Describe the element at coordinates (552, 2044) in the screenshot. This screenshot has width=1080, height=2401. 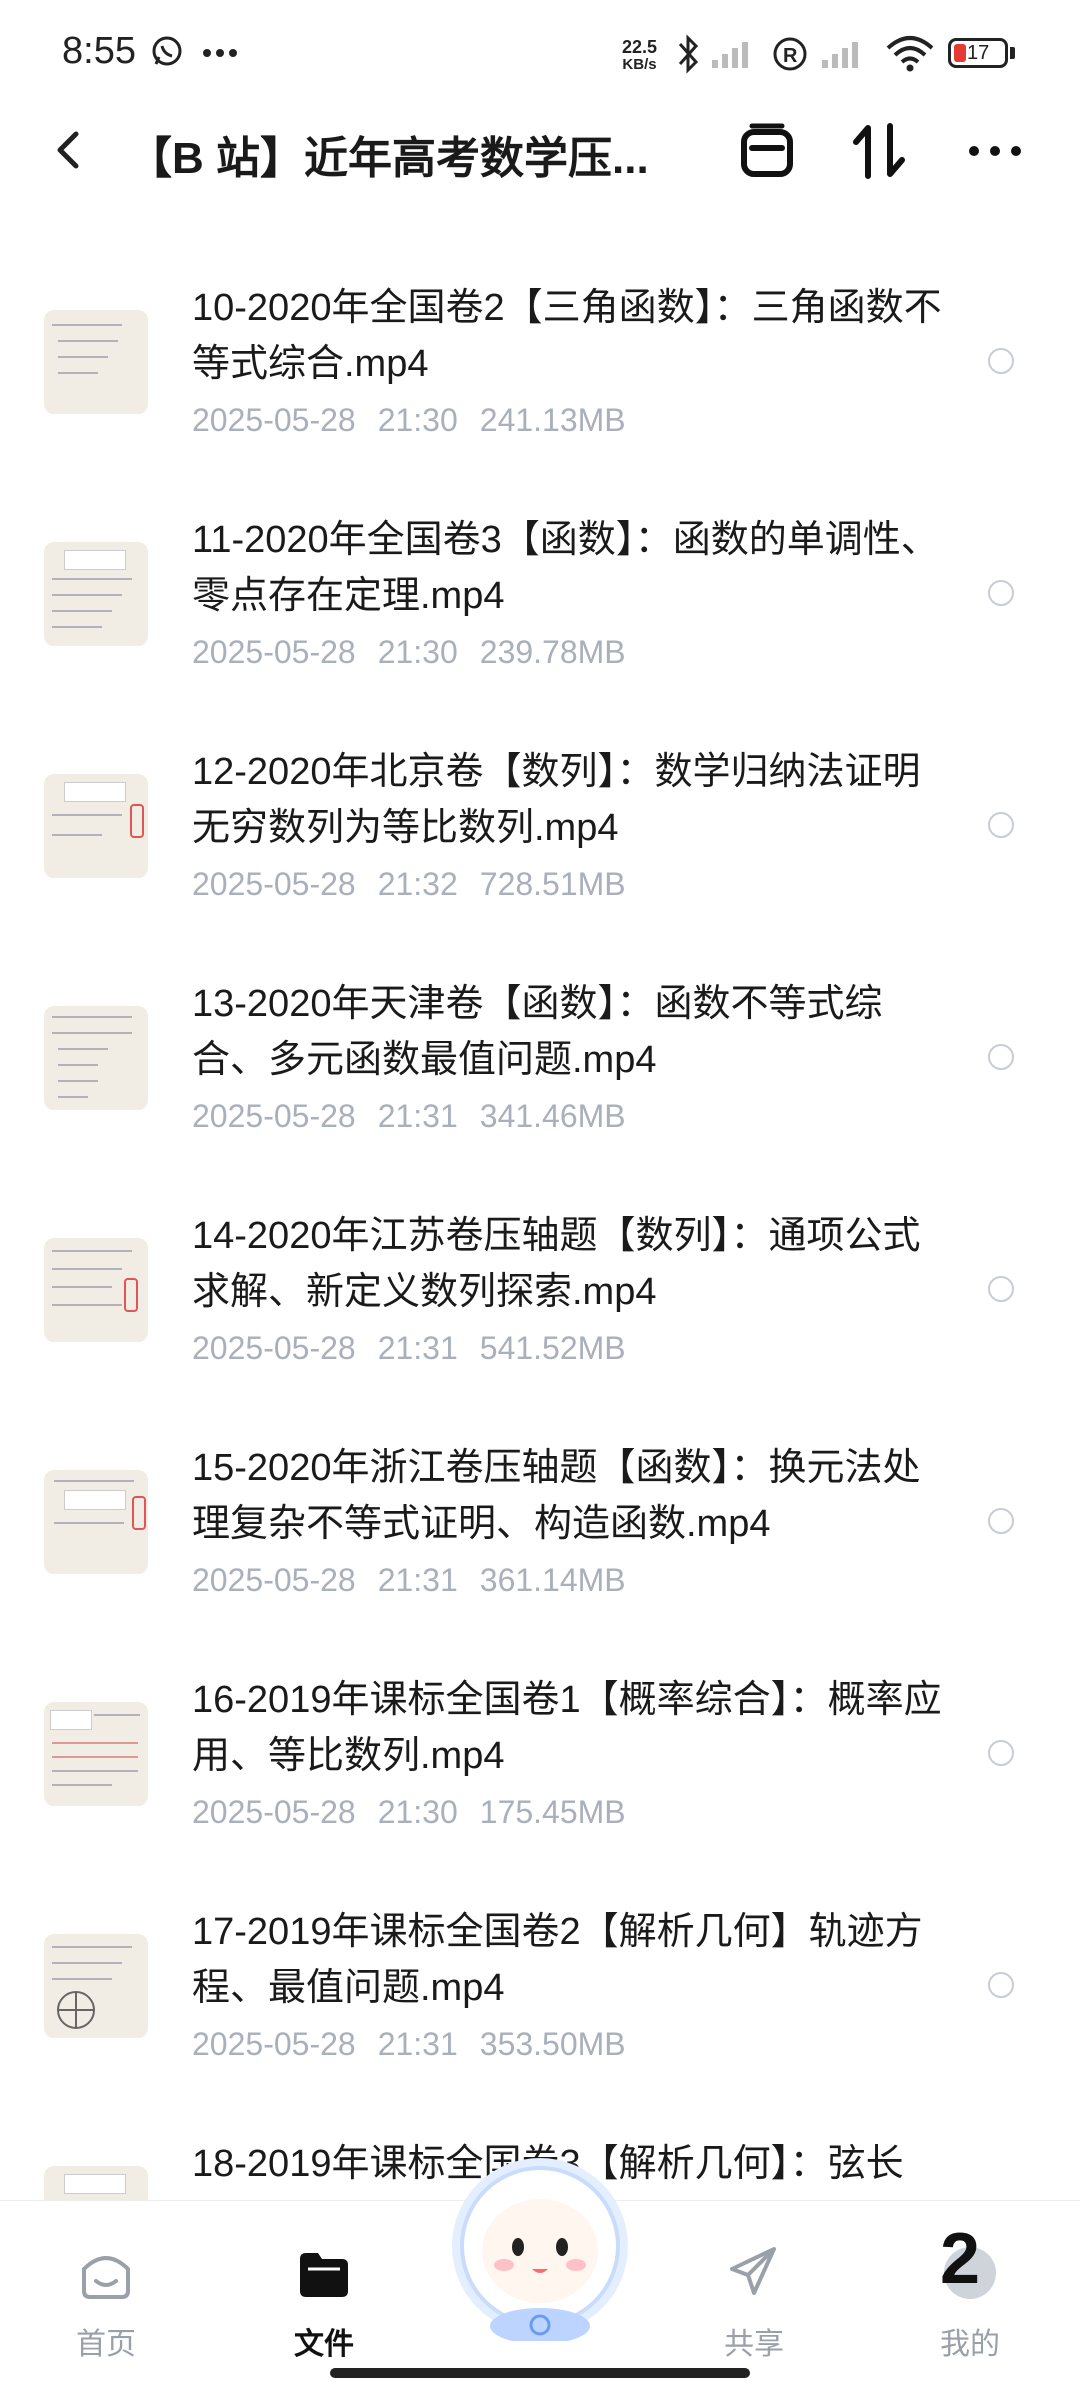
I see `file-size: 353.50MB` at that location.